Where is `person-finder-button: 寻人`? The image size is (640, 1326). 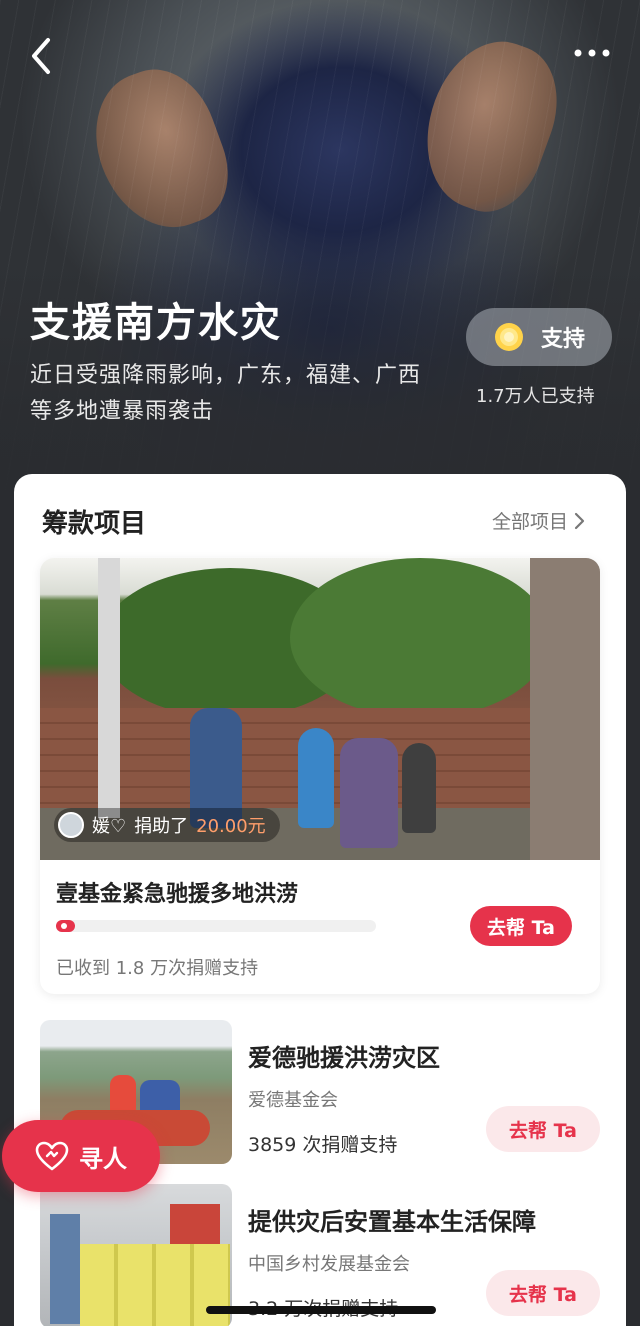
person-finder-button: 寻人 is located at coordinates (81, 1156).